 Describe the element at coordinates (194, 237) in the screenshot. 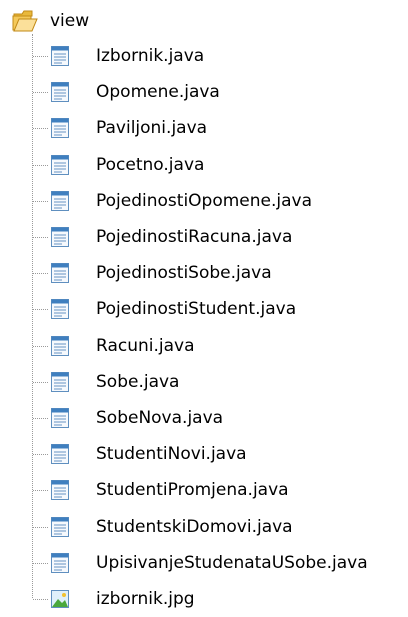

I see `file-label: PojedinostiRacuna.java` at that location.